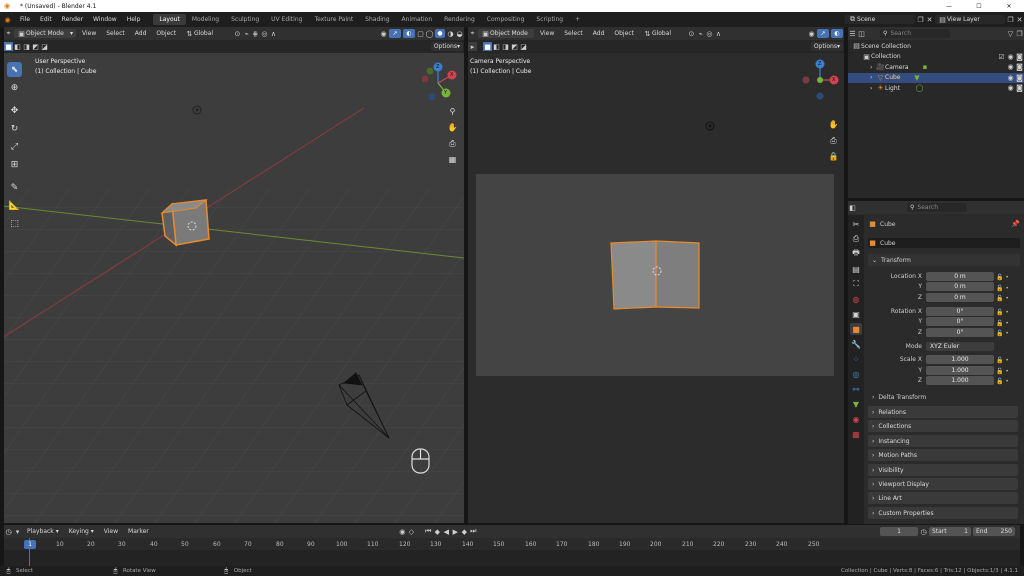 The height and width of the screenshot is (576, 1024). Describe the element at coordinates (81, 531) in the screenshot. I see `menu-keying: Keying ▾` at that location.